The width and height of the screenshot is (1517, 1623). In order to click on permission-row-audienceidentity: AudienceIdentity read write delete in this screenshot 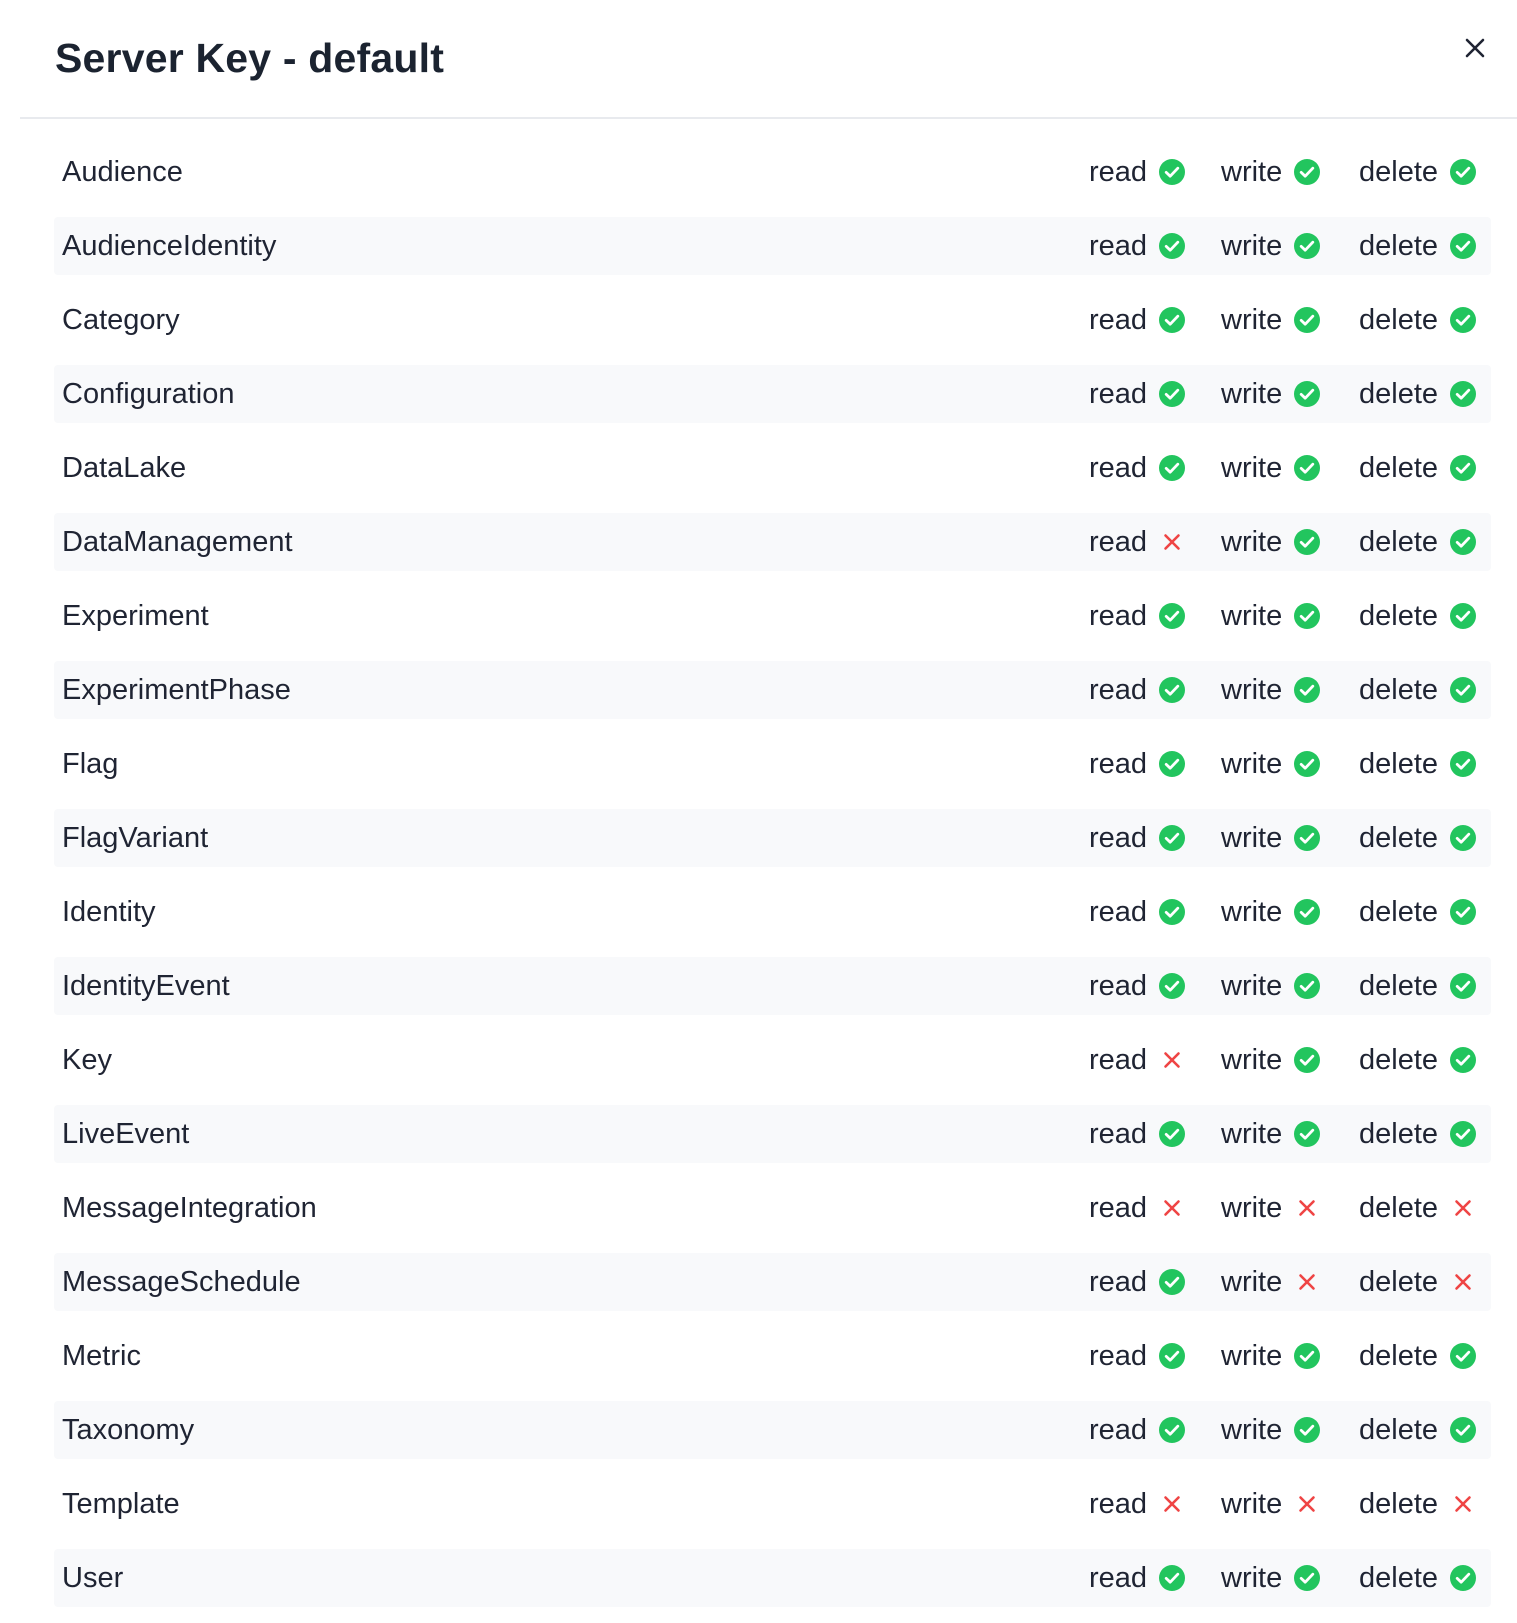, I will do `click(772, 246)`.